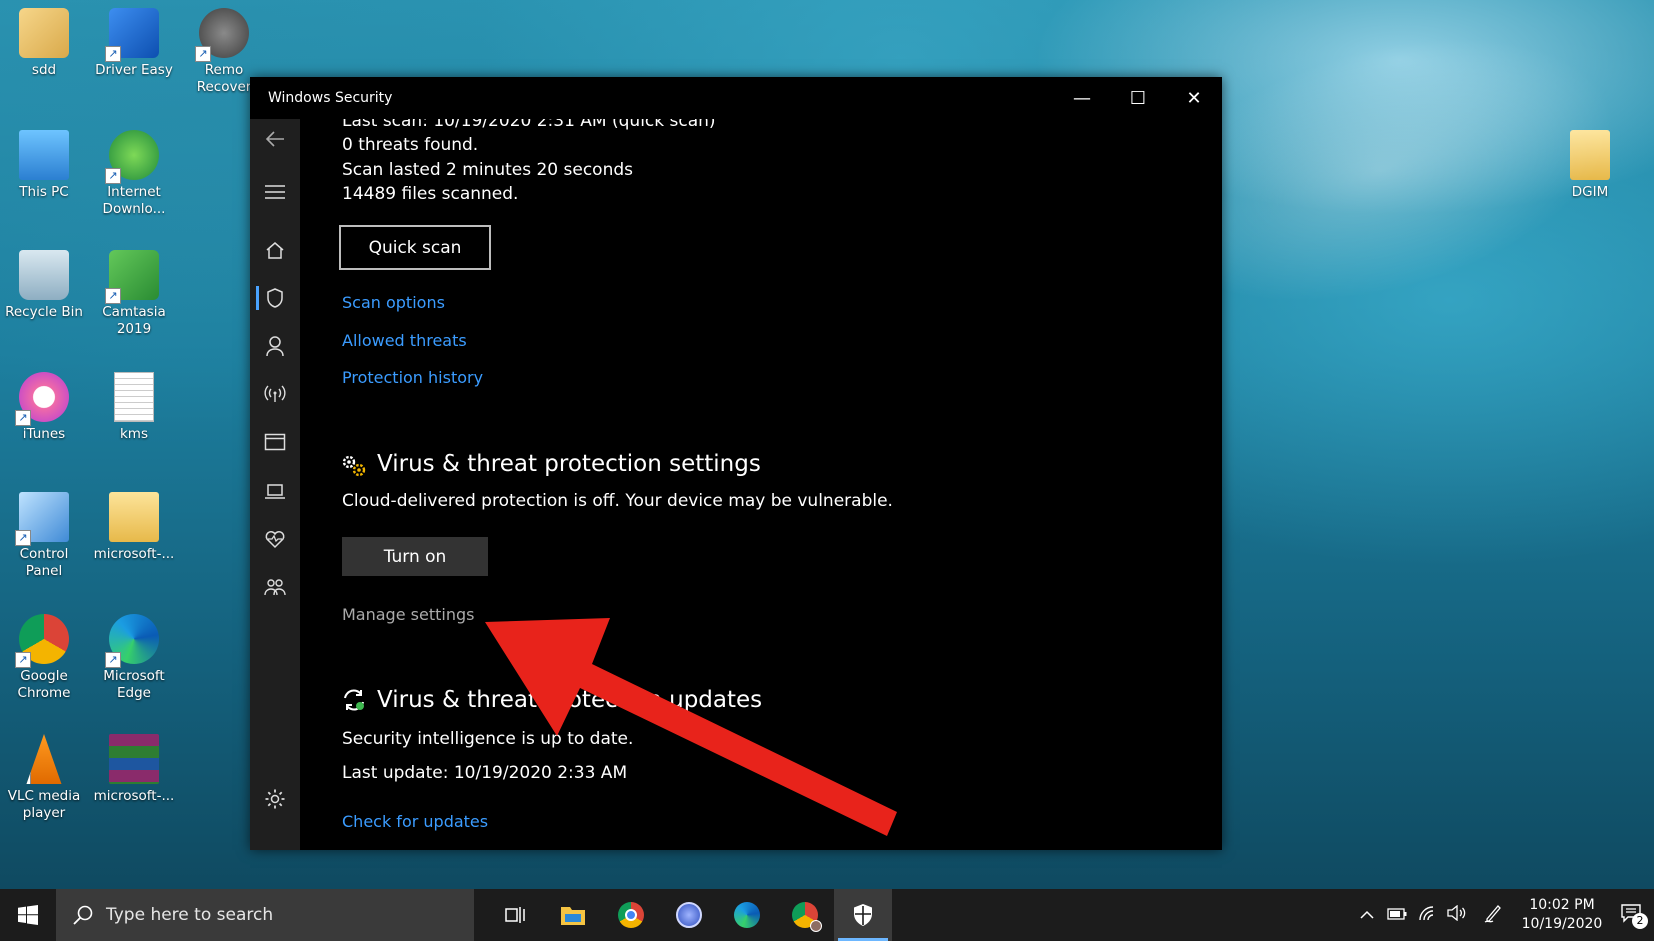 The image size is (1654, 951). What do you see at coordinates (1562, 915) in the screenshot?
I see `taskbar-clock: 10:02 PM 10/19/2020` at bounding box center [1562, 915].